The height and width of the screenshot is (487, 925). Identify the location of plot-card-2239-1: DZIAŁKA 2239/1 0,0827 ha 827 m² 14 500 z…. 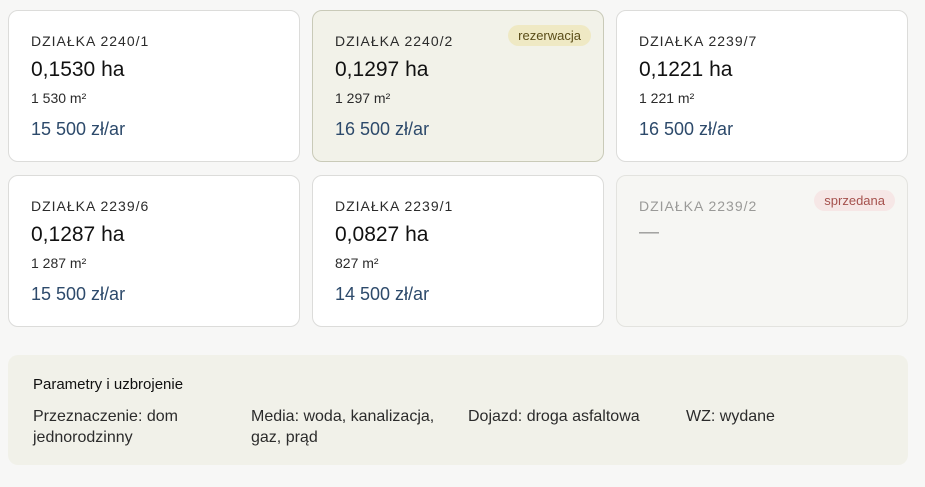
(458, 251).